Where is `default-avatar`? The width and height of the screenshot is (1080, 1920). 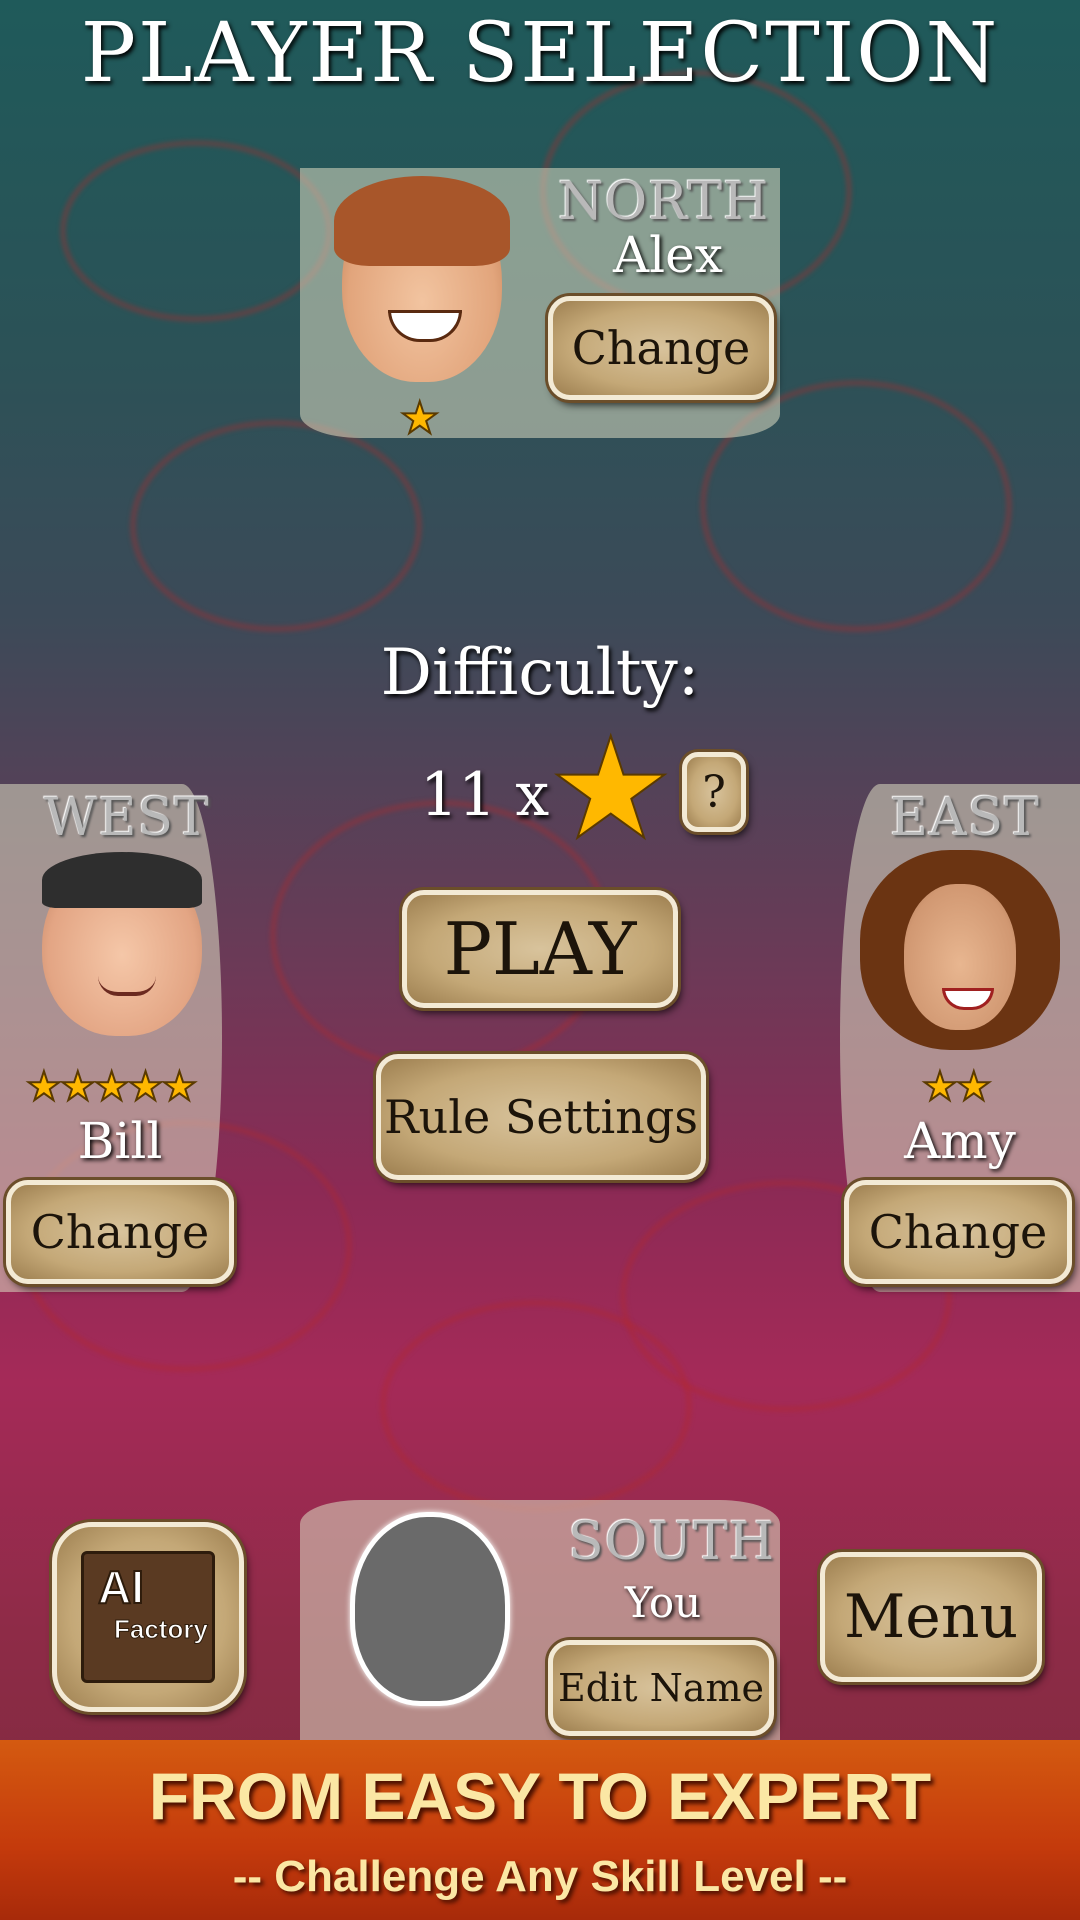
default-avatar is located at coordinates (425, 1618).